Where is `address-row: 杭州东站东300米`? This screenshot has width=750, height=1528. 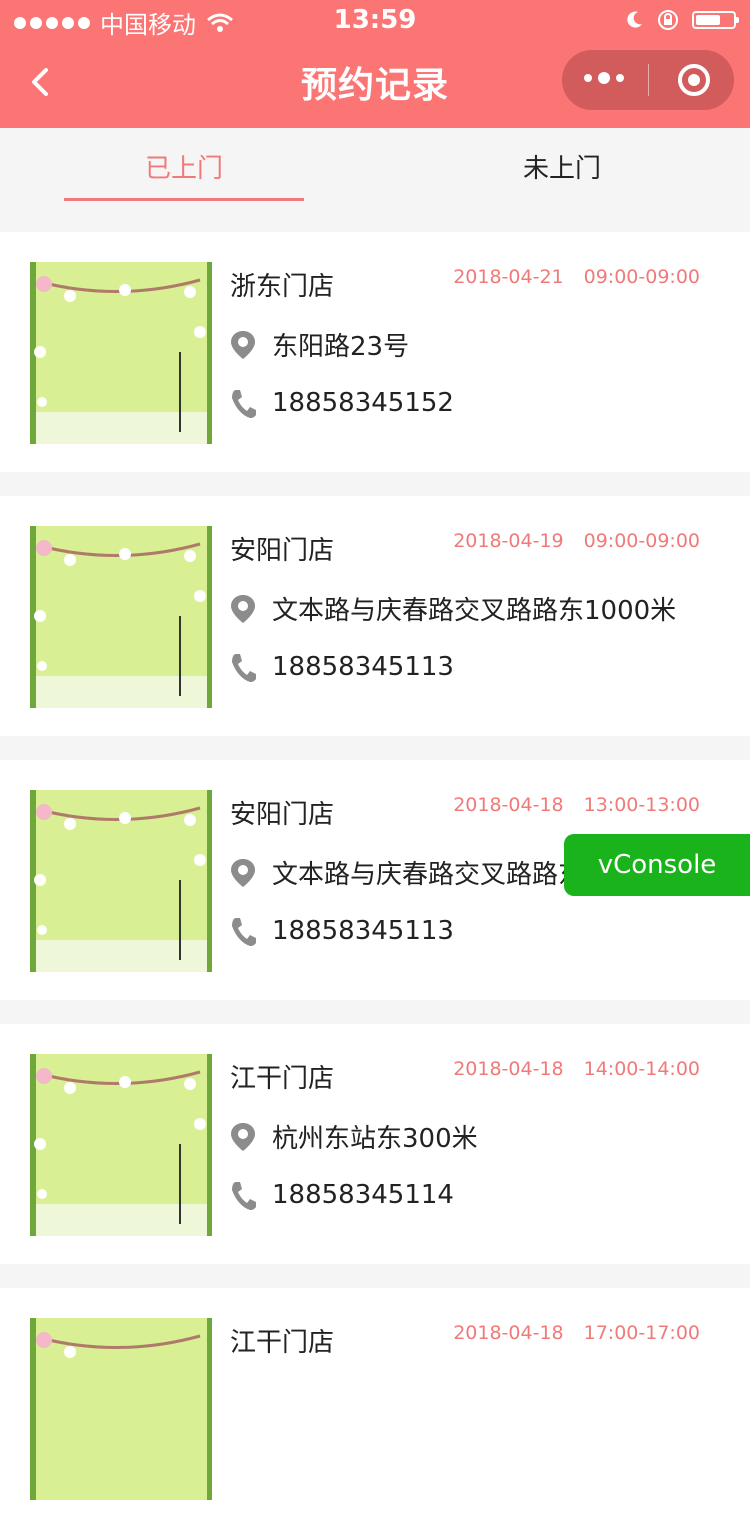
address-row: 杭州东站东300米 is located at coordinates (354, 1136).